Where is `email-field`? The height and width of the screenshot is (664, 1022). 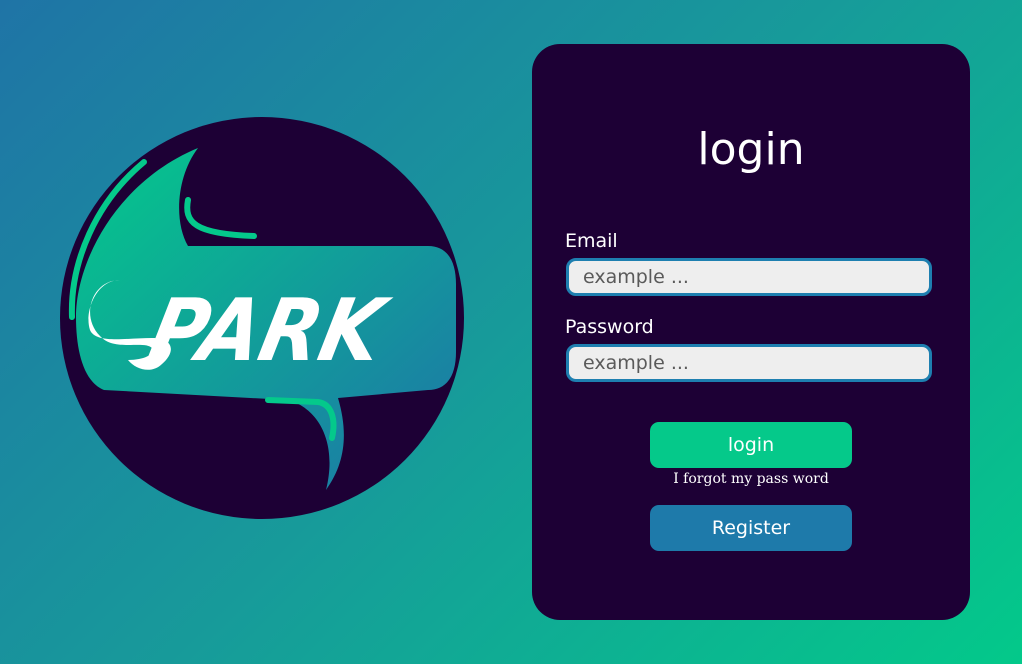 email-field is located at coordinates (749, 277).